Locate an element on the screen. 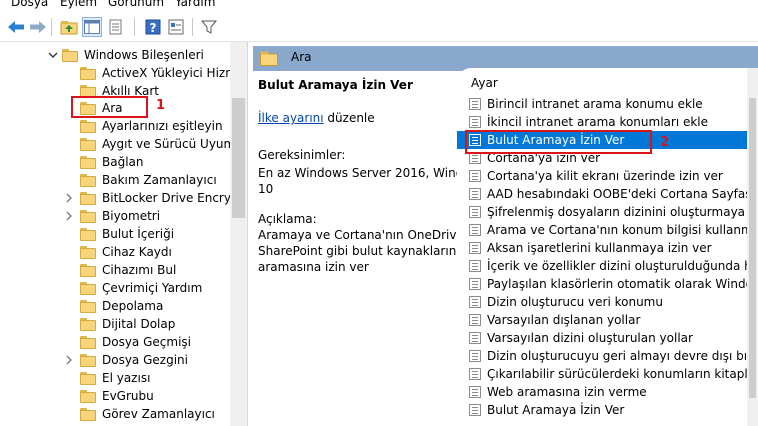 The width and height of the screenshot is (758, 426). back-arrow-icon is located at coordinates (16, 27).